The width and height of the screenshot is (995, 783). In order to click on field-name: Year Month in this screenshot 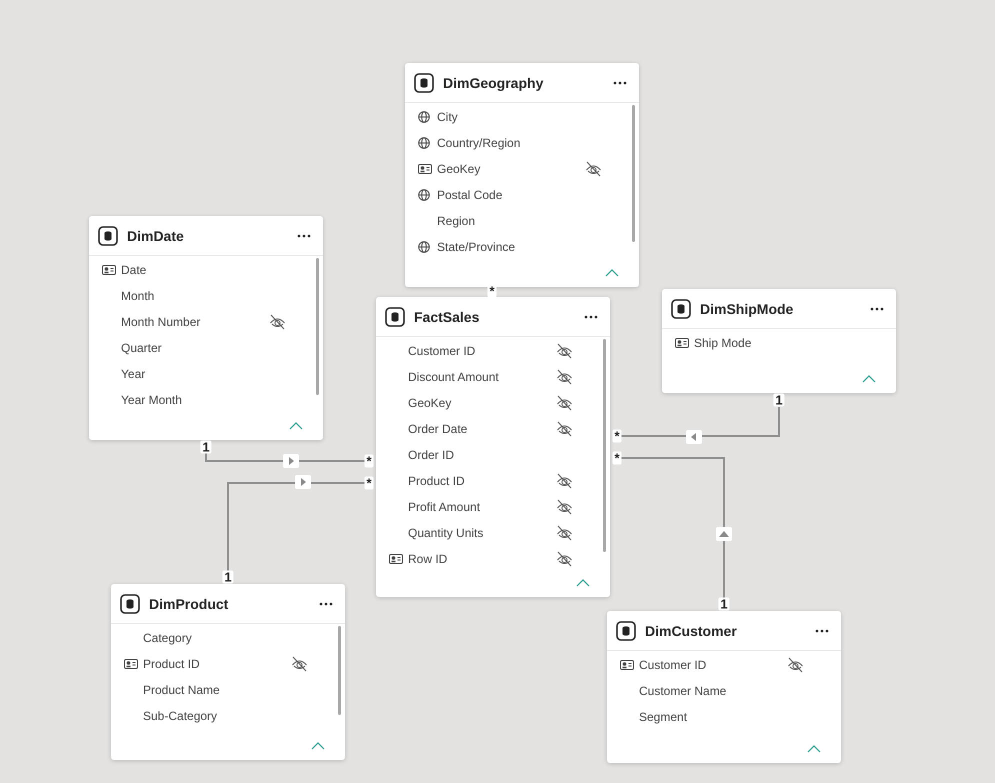, I will do `click(151, 400)`.